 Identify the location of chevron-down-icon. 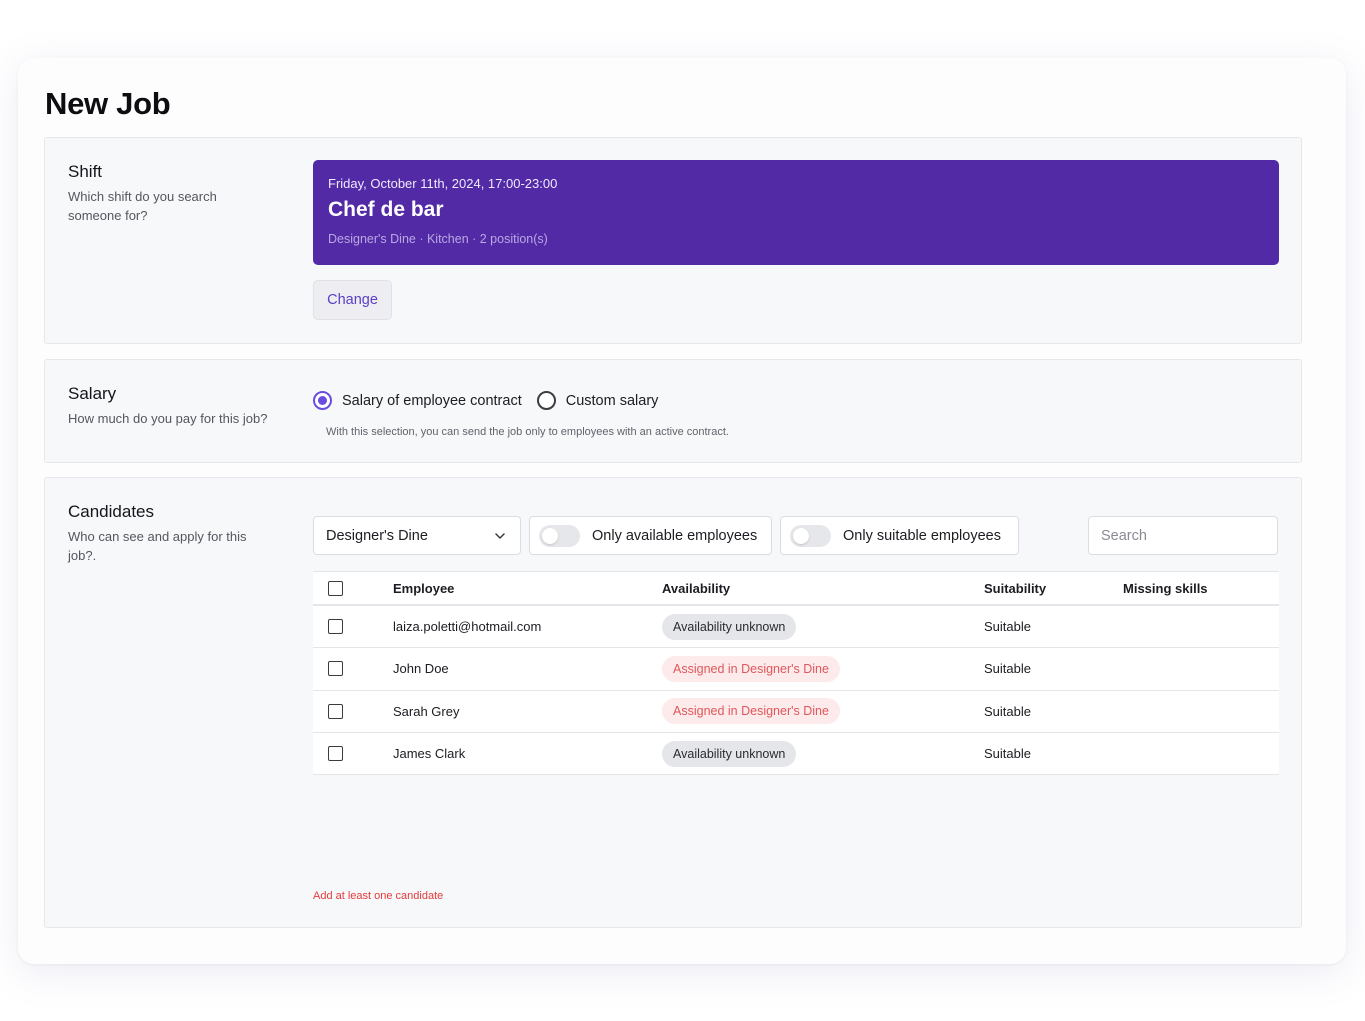
(500, 536).